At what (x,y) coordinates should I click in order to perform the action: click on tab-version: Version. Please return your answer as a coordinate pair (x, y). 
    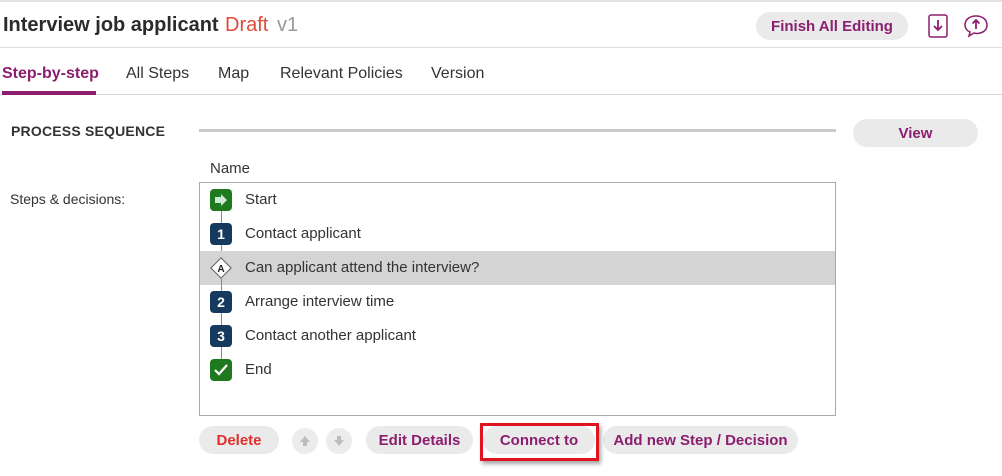
    Looking at the image, I should click on (457, 74).